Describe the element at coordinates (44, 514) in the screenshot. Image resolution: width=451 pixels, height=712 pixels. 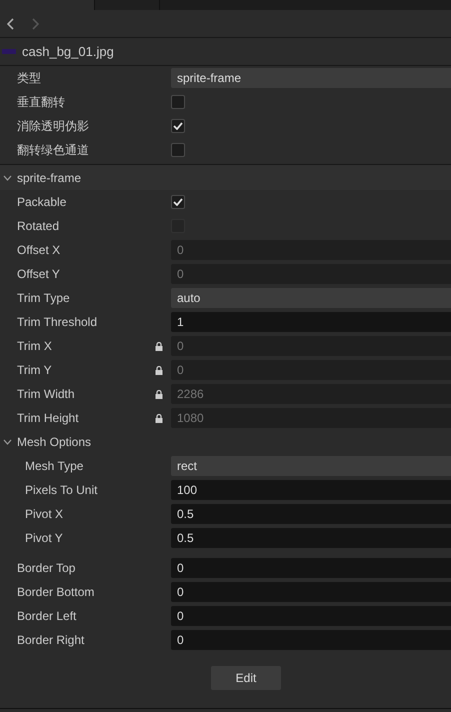
I see `property-label: Pivot X` at that location.